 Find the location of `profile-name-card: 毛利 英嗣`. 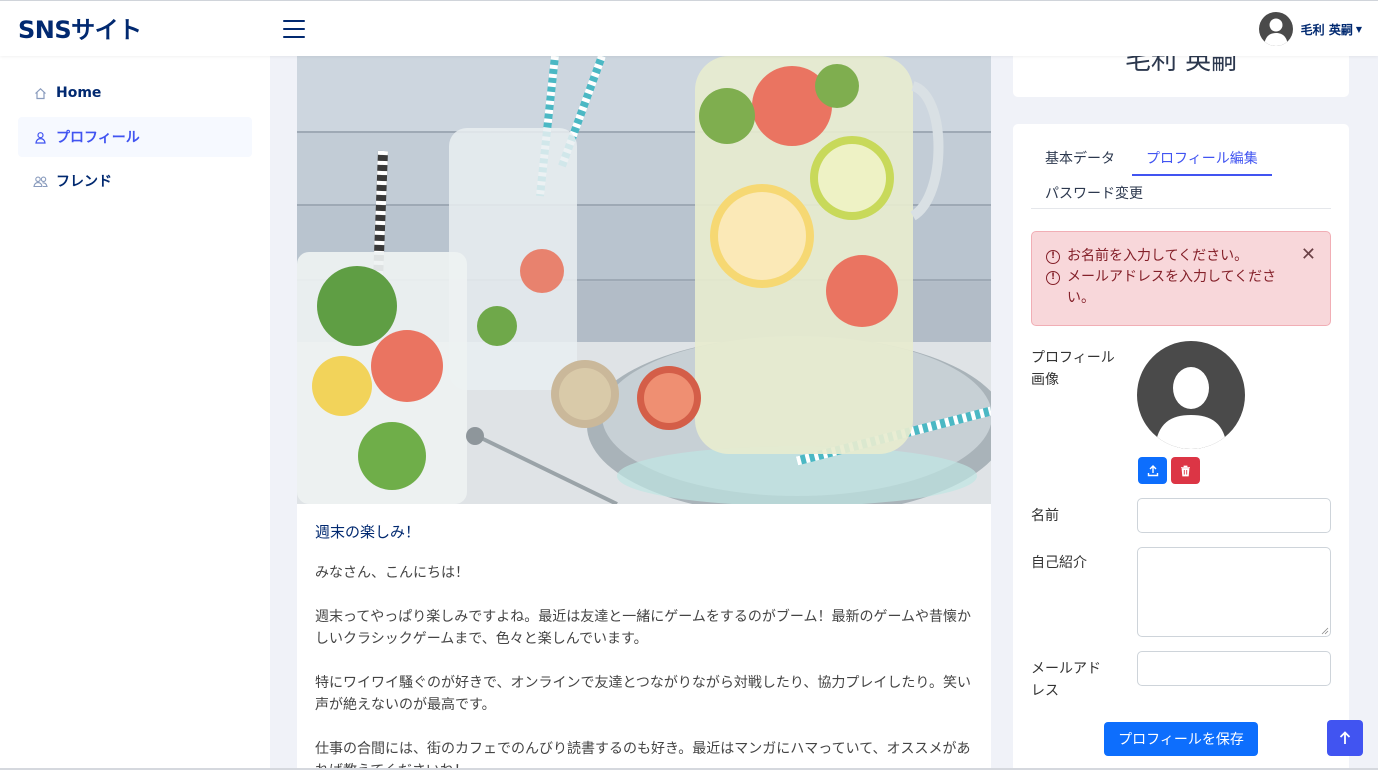

profile-name-card: 毛利 英嗣 is located at coordinates (1181, 76).